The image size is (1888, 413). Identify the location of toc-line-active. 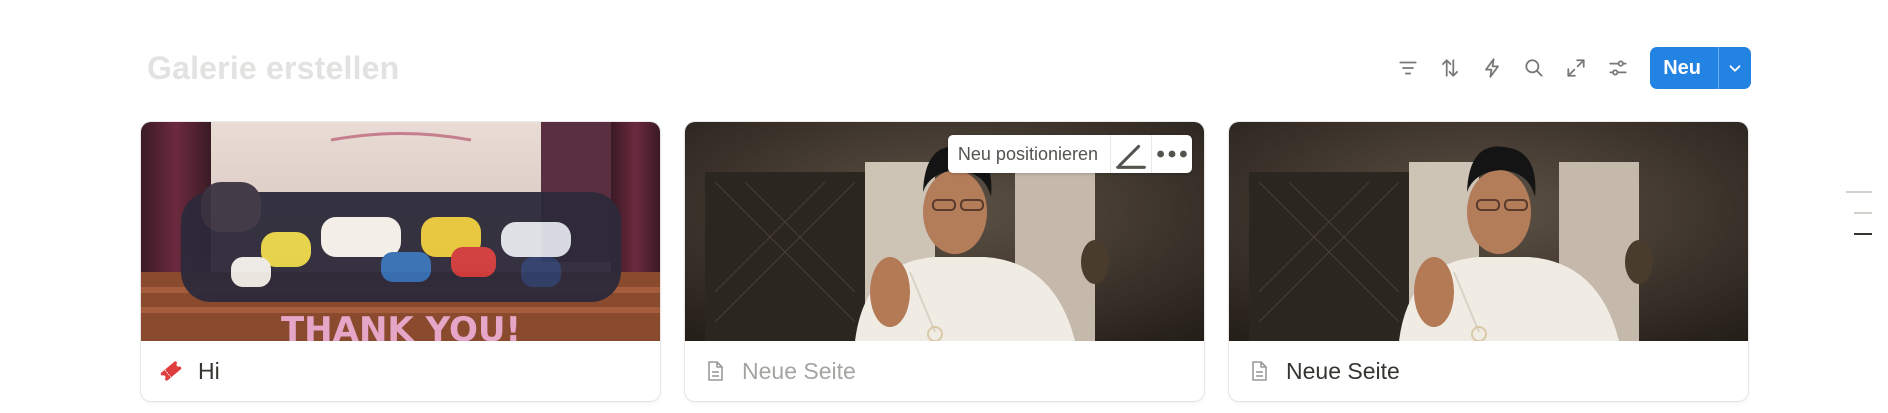
(1863, 234).